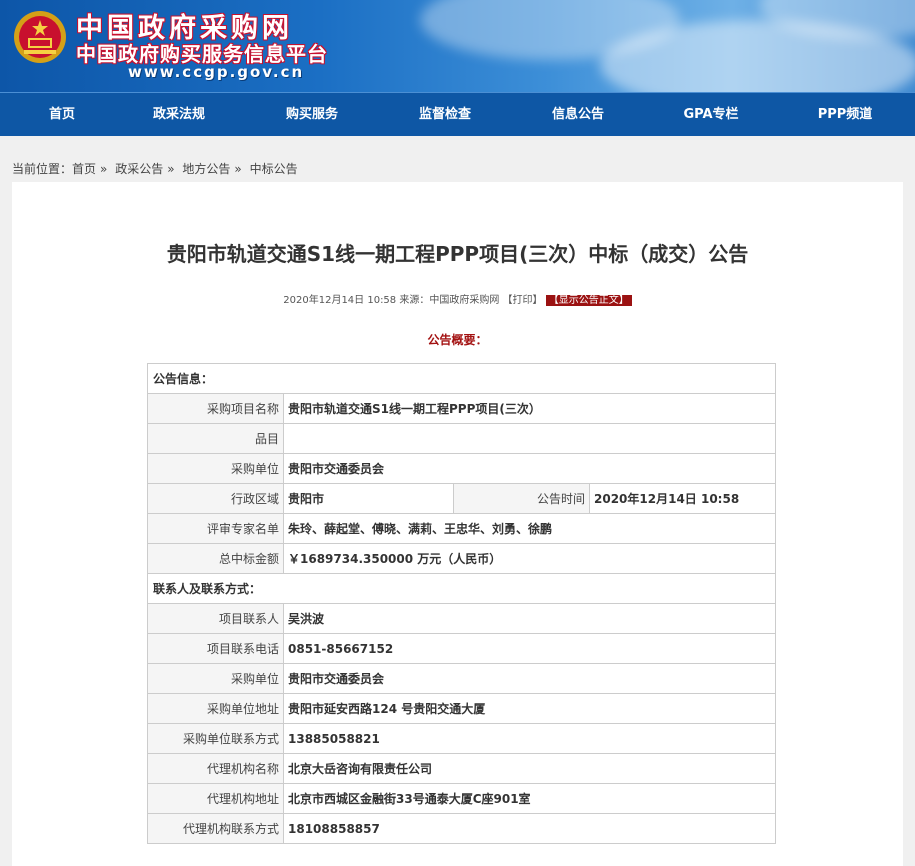  I want to click on row-label: 采购项目名称, so click(215, 408).